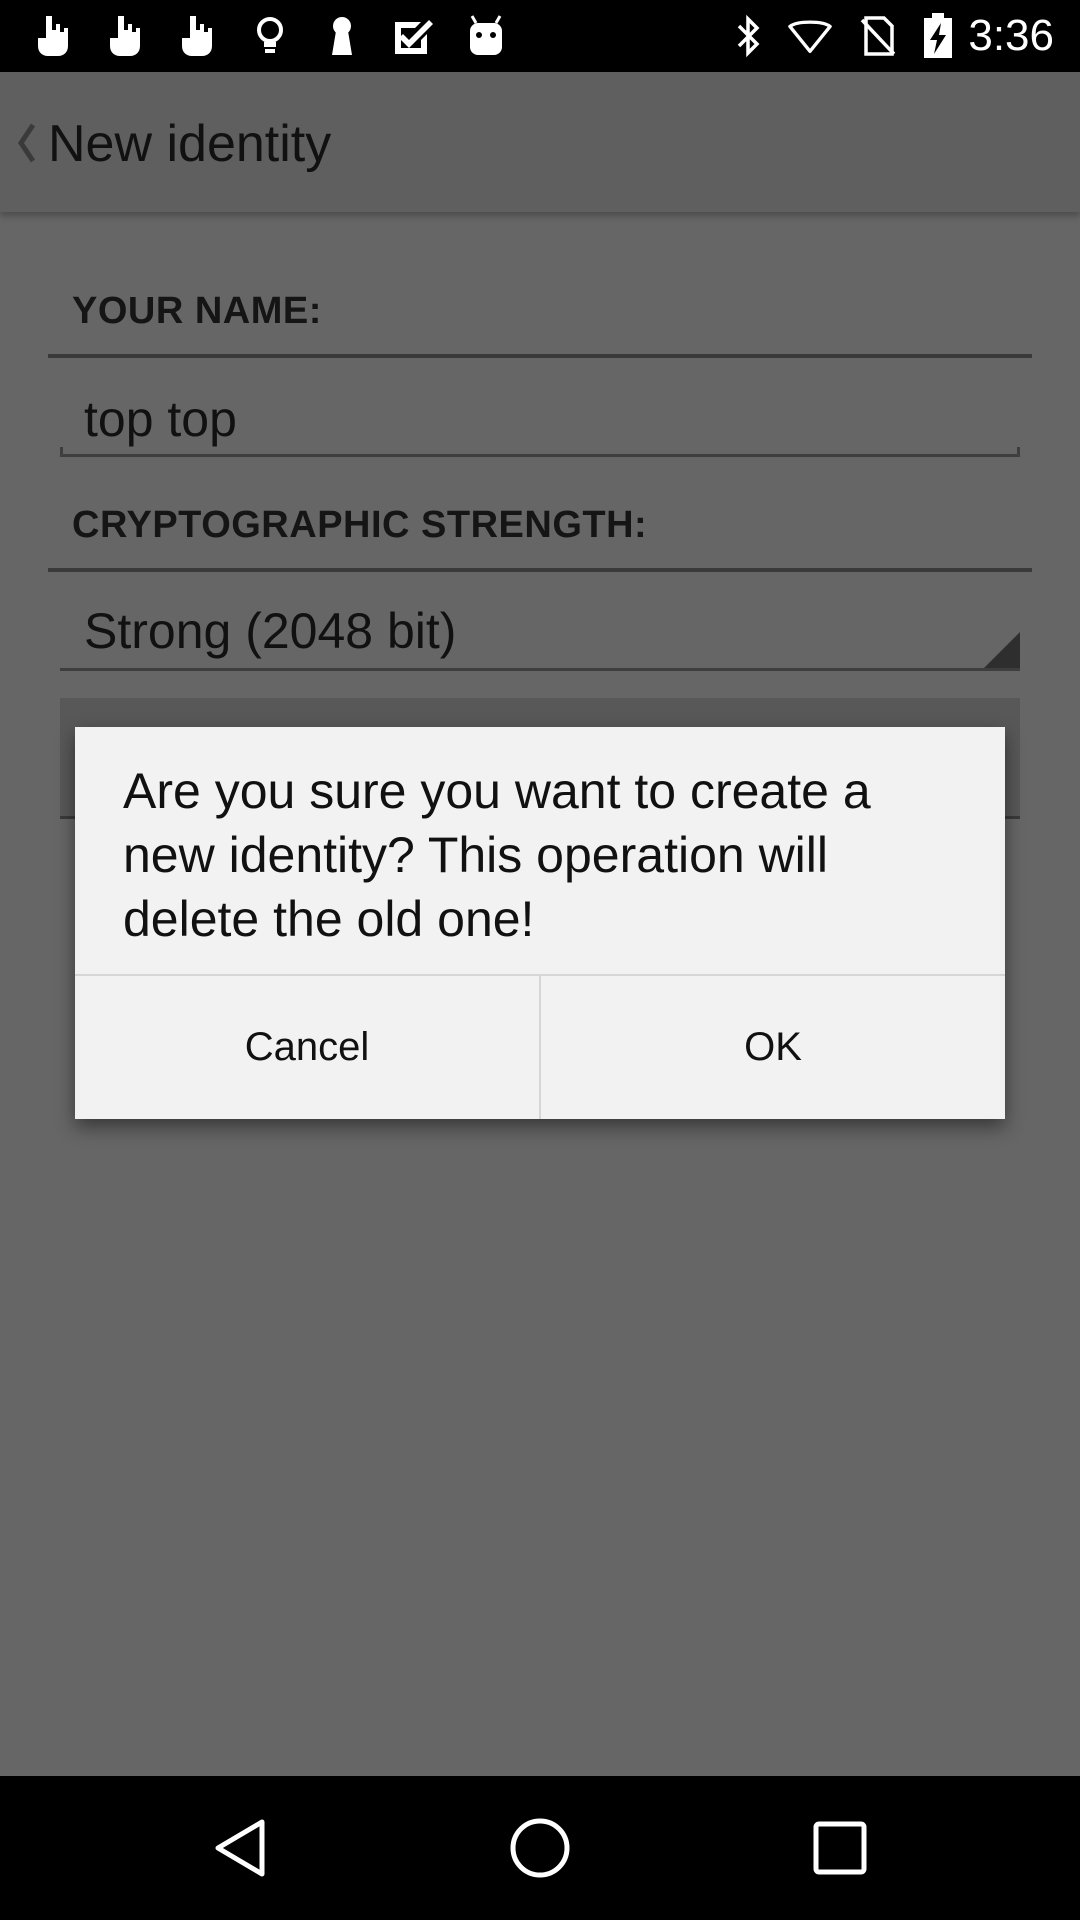 The image size is (1080, 1920). What do you see at coordinates (342, 36) in the screenshot?
I see `keyhole-icon` at bounding box center [342, 36].